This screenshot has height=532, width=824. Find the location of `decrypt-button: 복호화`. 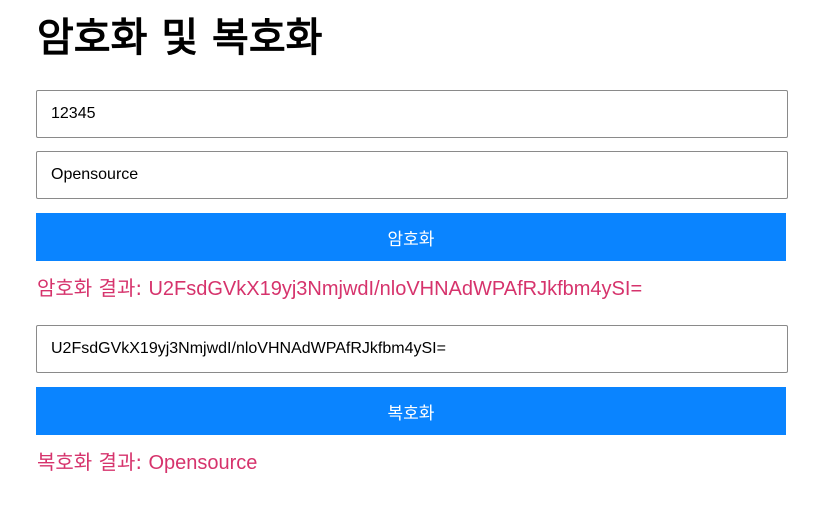

decrypt-button: 복호화 is located at coordinates (411, 411).